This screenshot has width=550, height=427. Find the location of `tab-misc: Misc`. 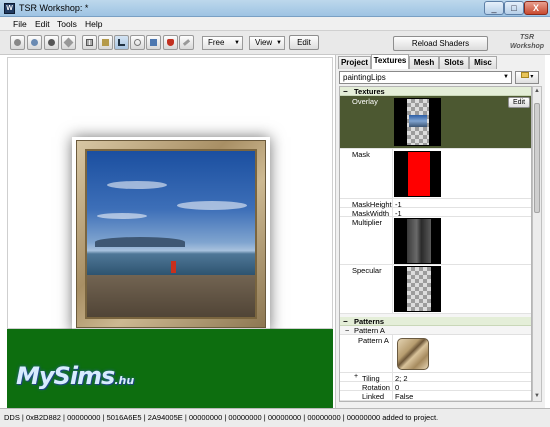

tab-misc: Misc is located at coordinates (483, 62).